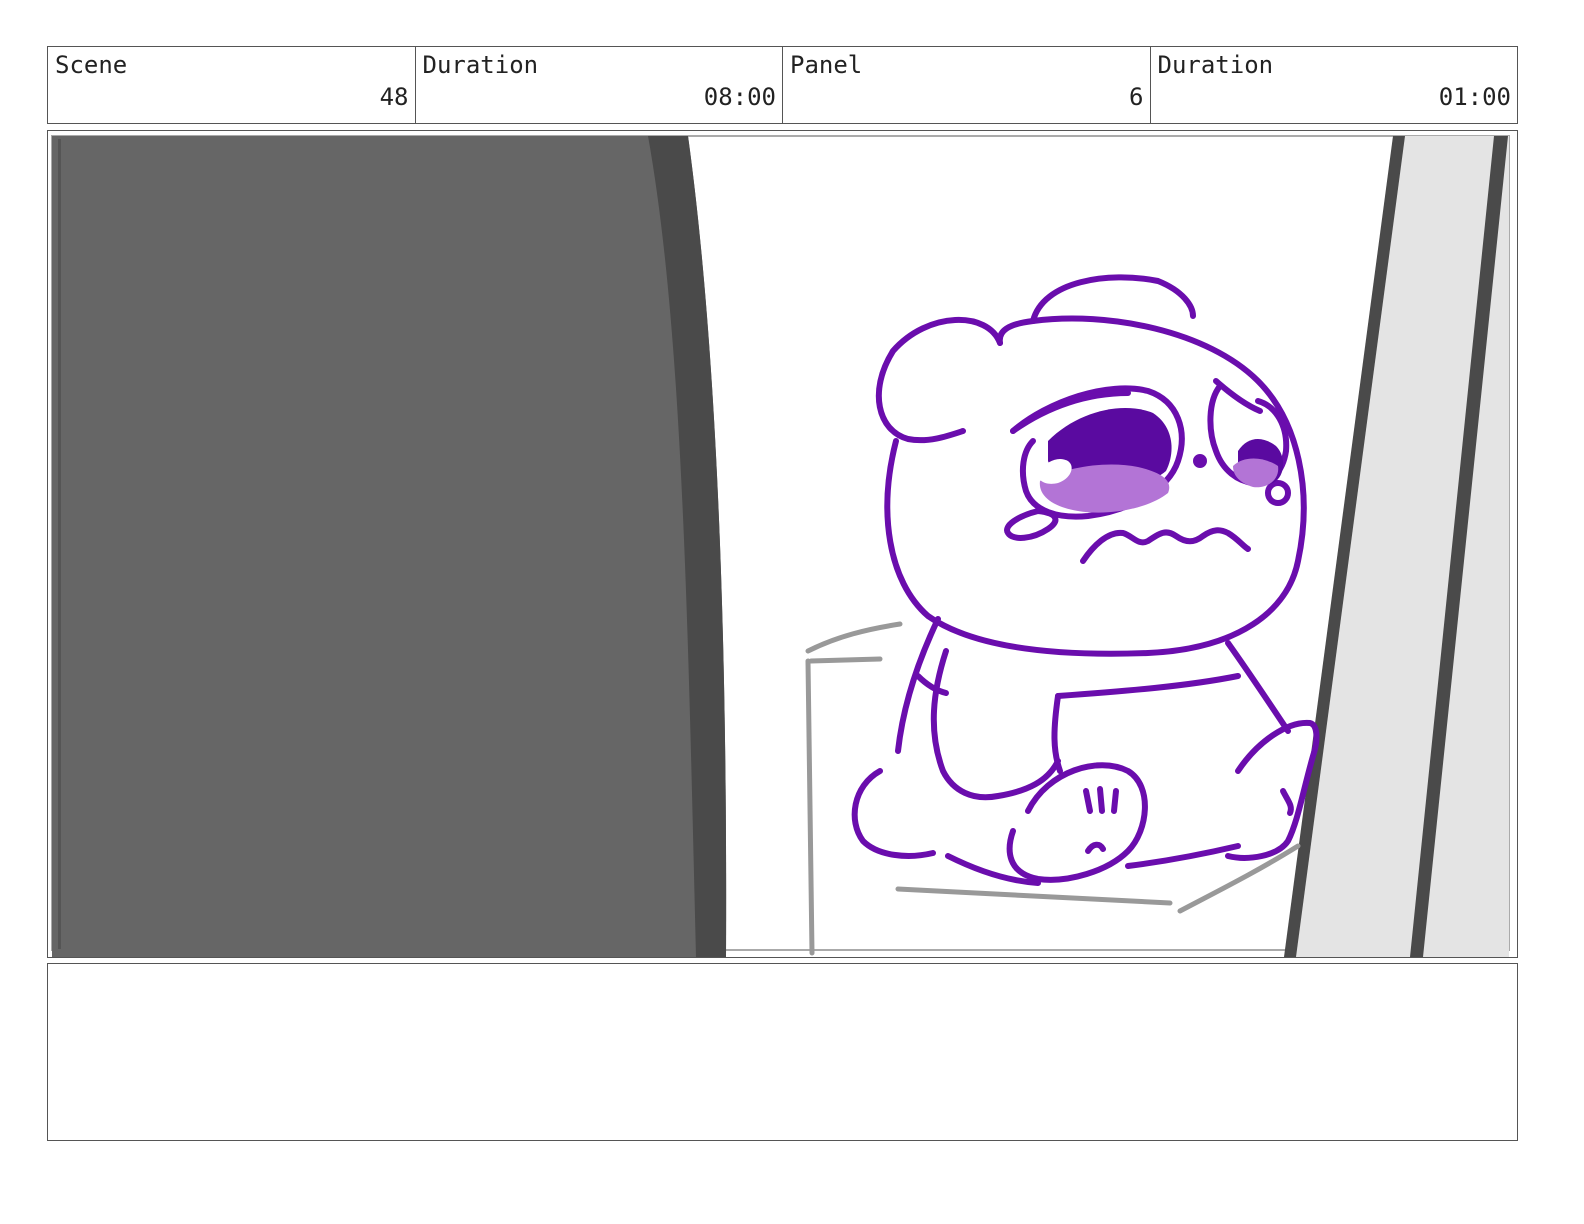 The width and height of the screenshot is (1584, 1224). Describe the element at coordinates (1136, 97) in the screenshot. I see `panel-value: 6` at that location.